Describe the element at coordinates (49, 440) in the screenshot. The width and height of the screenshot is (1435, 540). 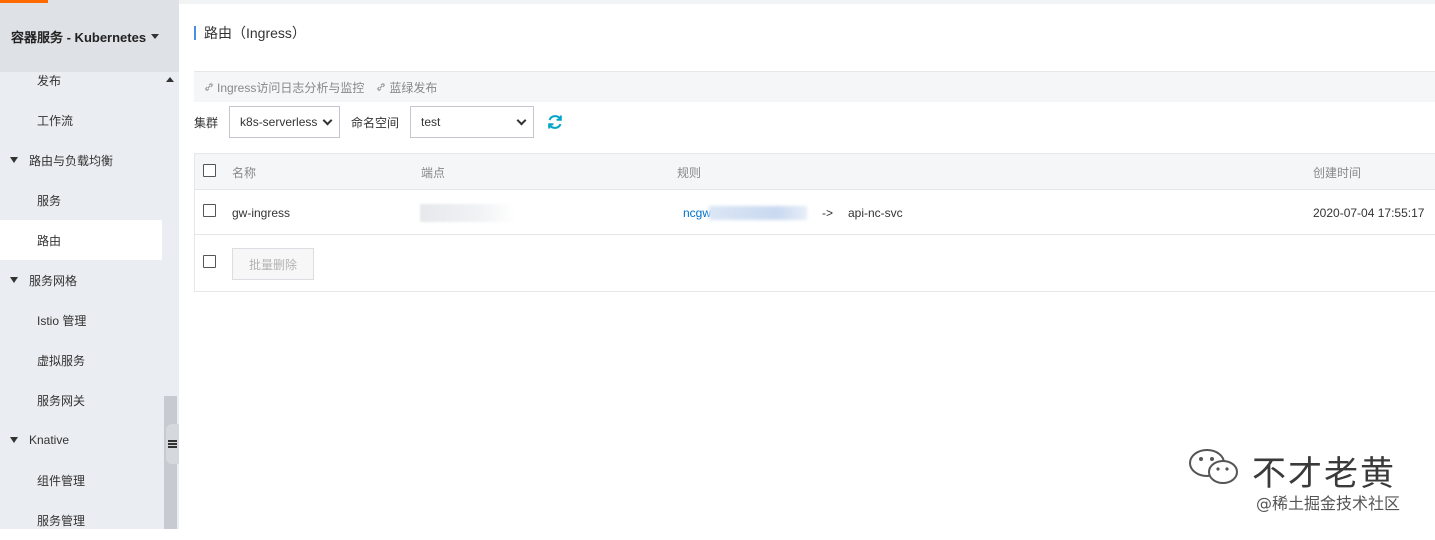
I see `sidebar-group-label: Knative` at that location.